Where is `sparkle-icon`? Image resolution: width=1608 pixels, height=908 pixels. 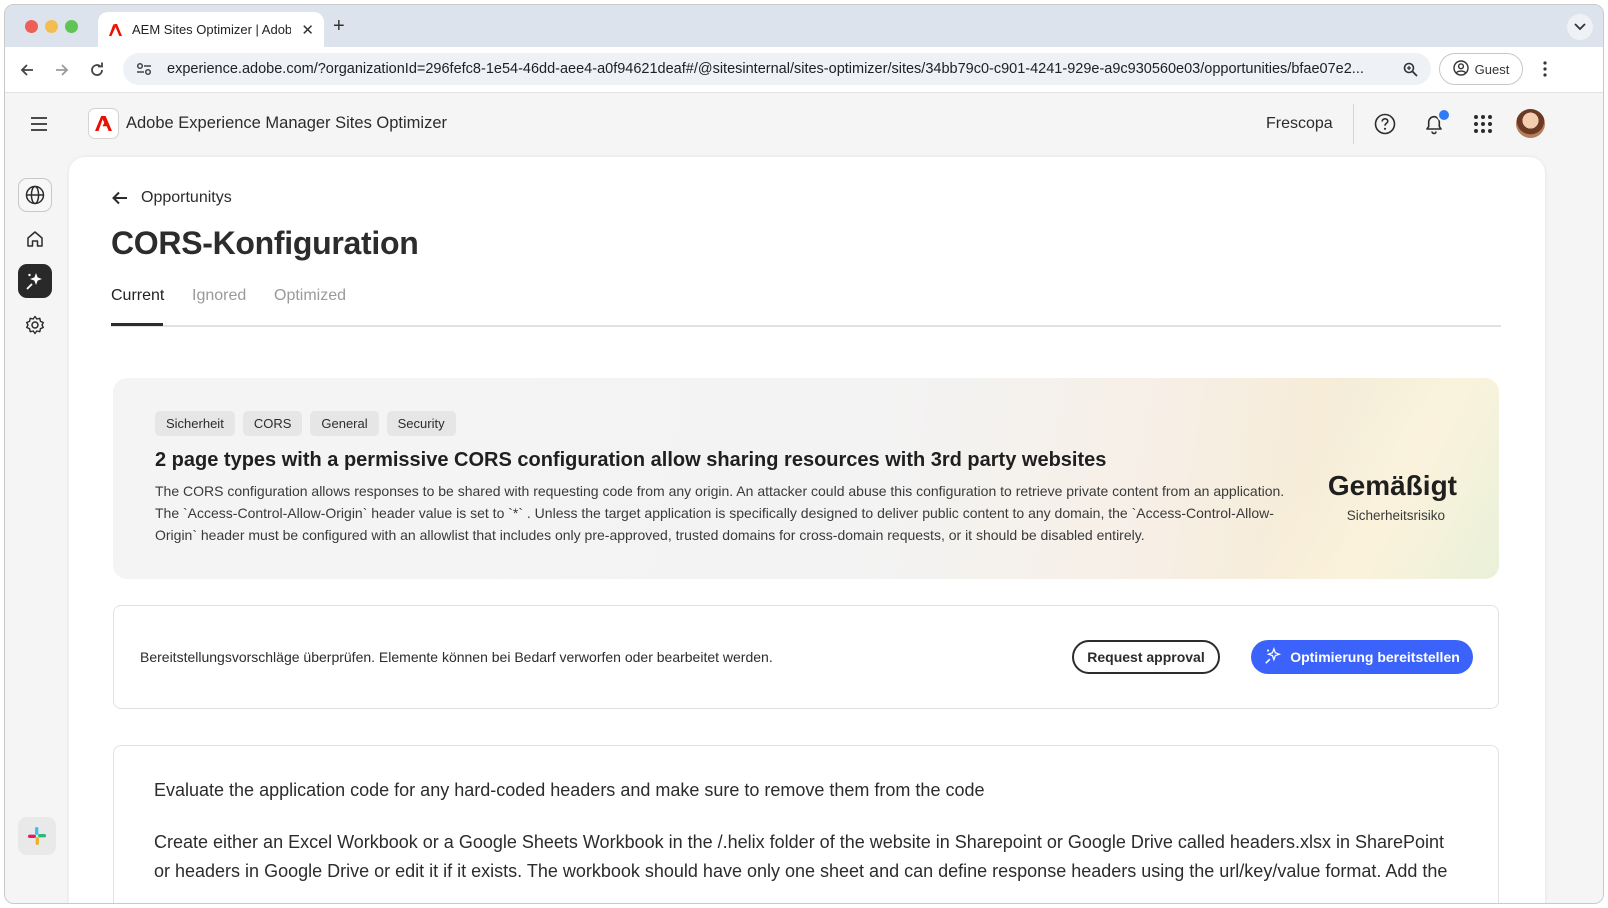 sparkle-icon is located at coordinates (1273, 657).